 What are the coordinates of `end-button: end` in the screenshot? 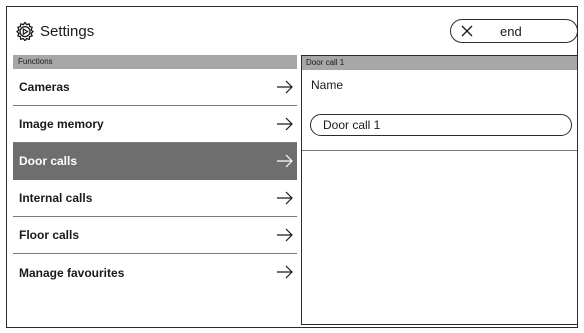 It's located at (514, 31).